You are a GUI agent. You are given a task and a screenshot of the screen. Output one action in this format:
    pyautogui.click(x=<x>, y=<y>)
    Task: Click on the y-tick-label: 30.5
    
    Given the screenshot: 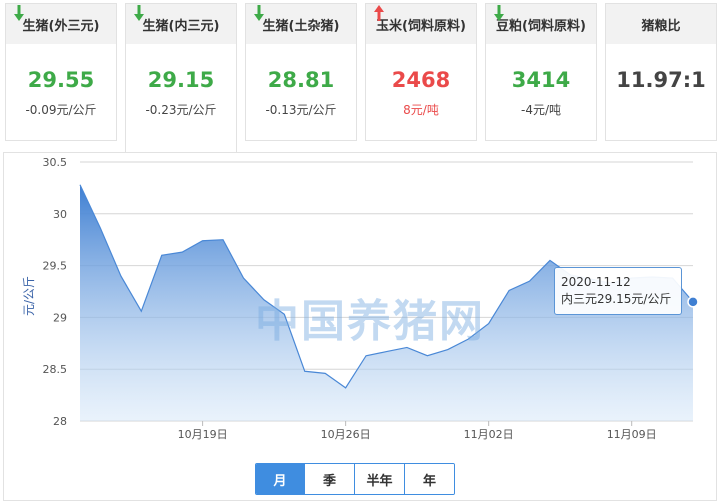 What is the action you would take?
    pyautogui.click(x=55, y=162)
    